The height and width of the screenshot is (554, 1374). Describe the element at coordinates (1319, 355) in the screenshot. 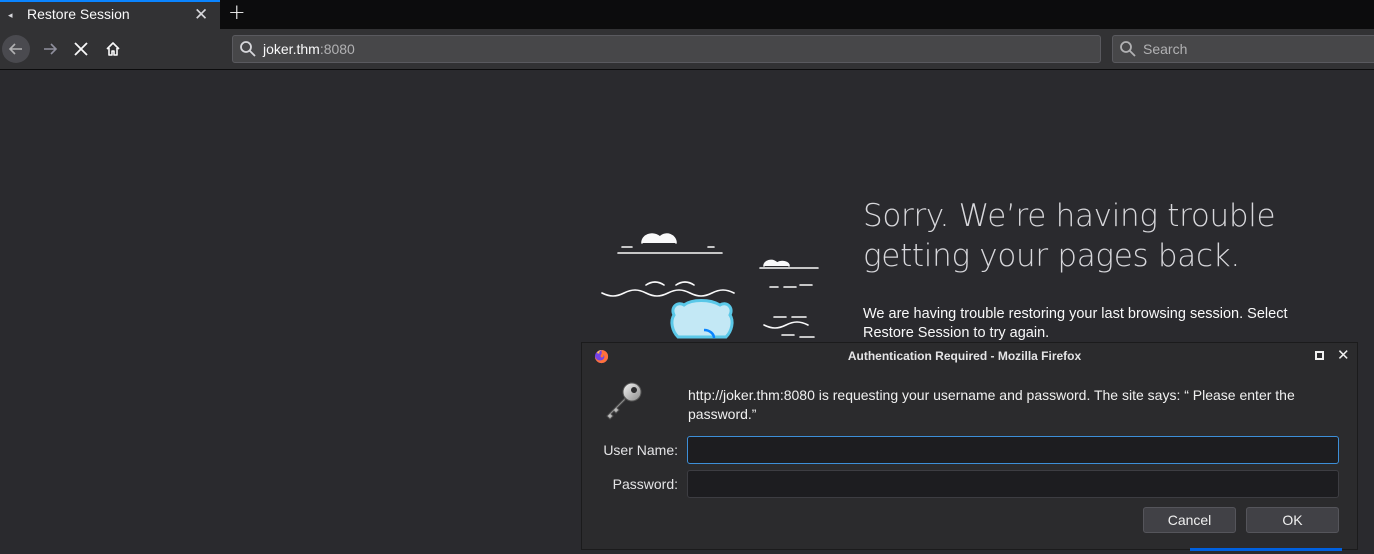

I see `maximize-icon` at that location.